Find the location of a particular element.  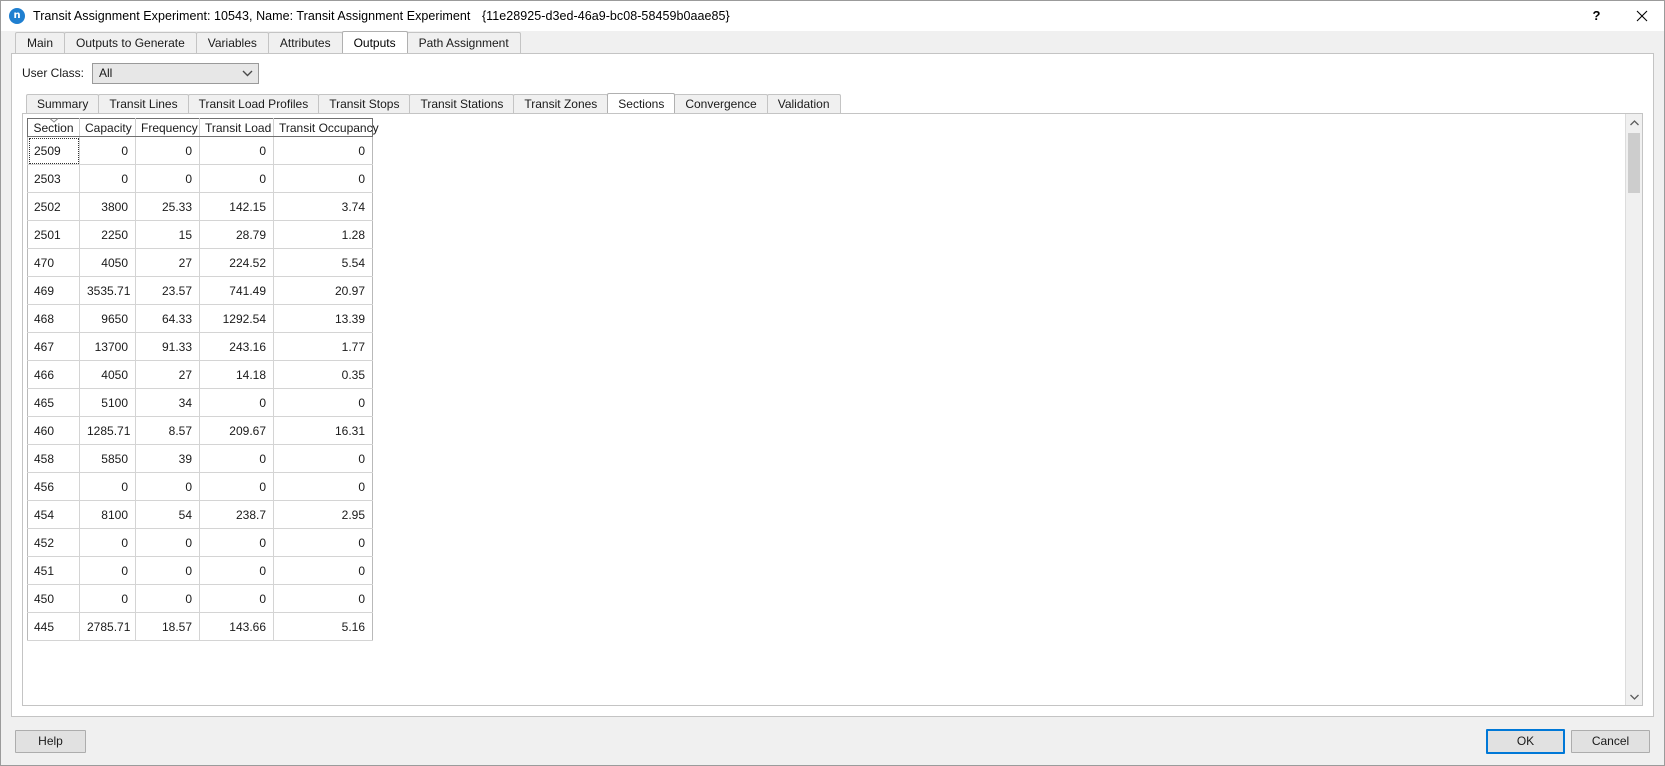

table-cell: 16.31 is located at coordinates (323, 430).